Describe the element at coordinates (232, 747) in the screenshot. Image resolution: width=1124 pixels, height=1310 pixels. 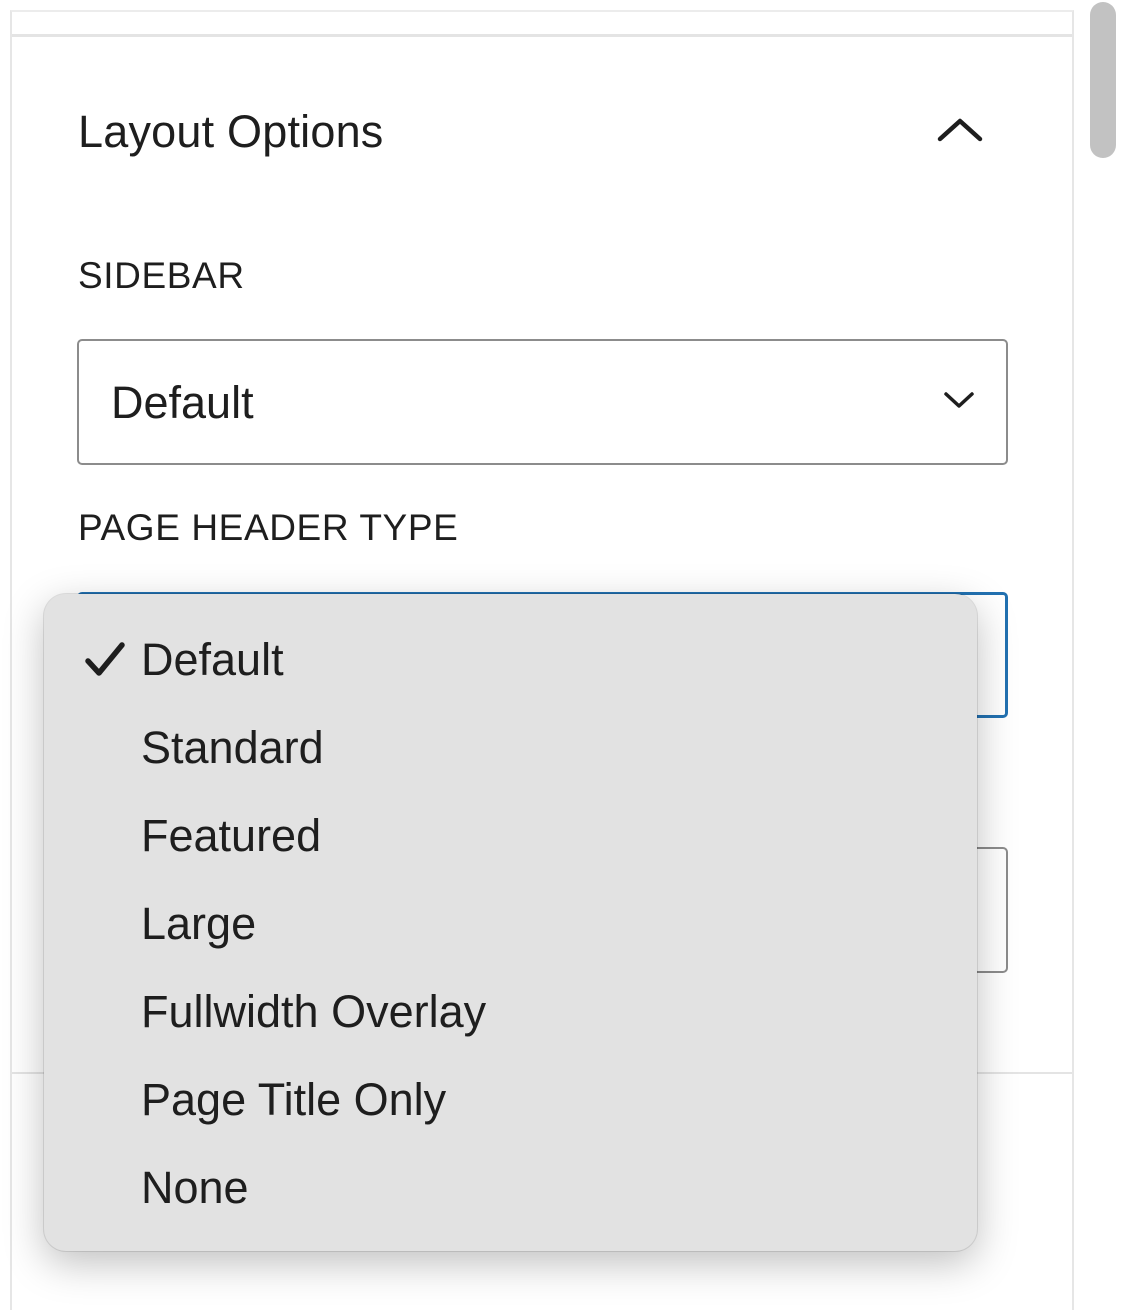
I see `dropdown-option-label: Standard` at that location.